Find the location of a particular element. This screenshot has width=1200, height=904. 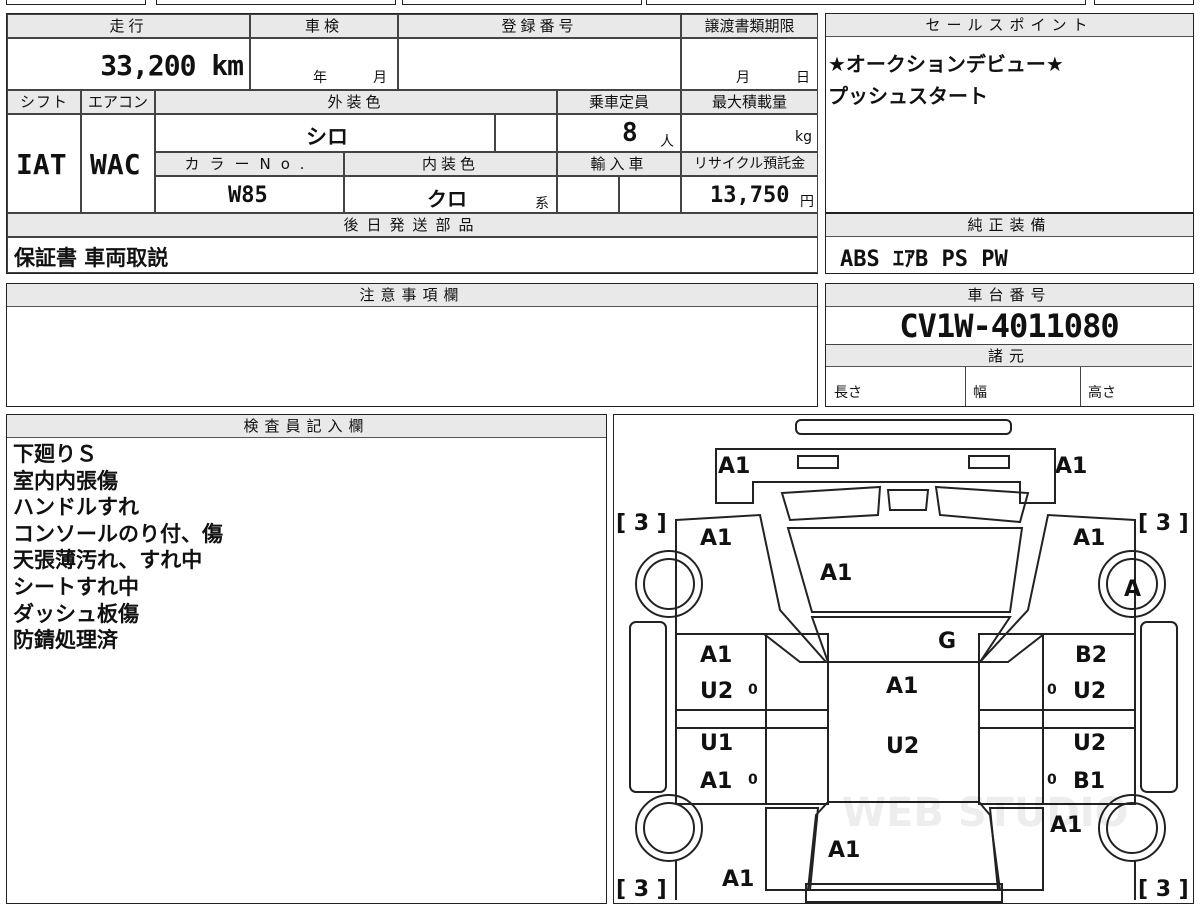

mark-front-door-left-1: A1 is located at coordinates (716, 655).